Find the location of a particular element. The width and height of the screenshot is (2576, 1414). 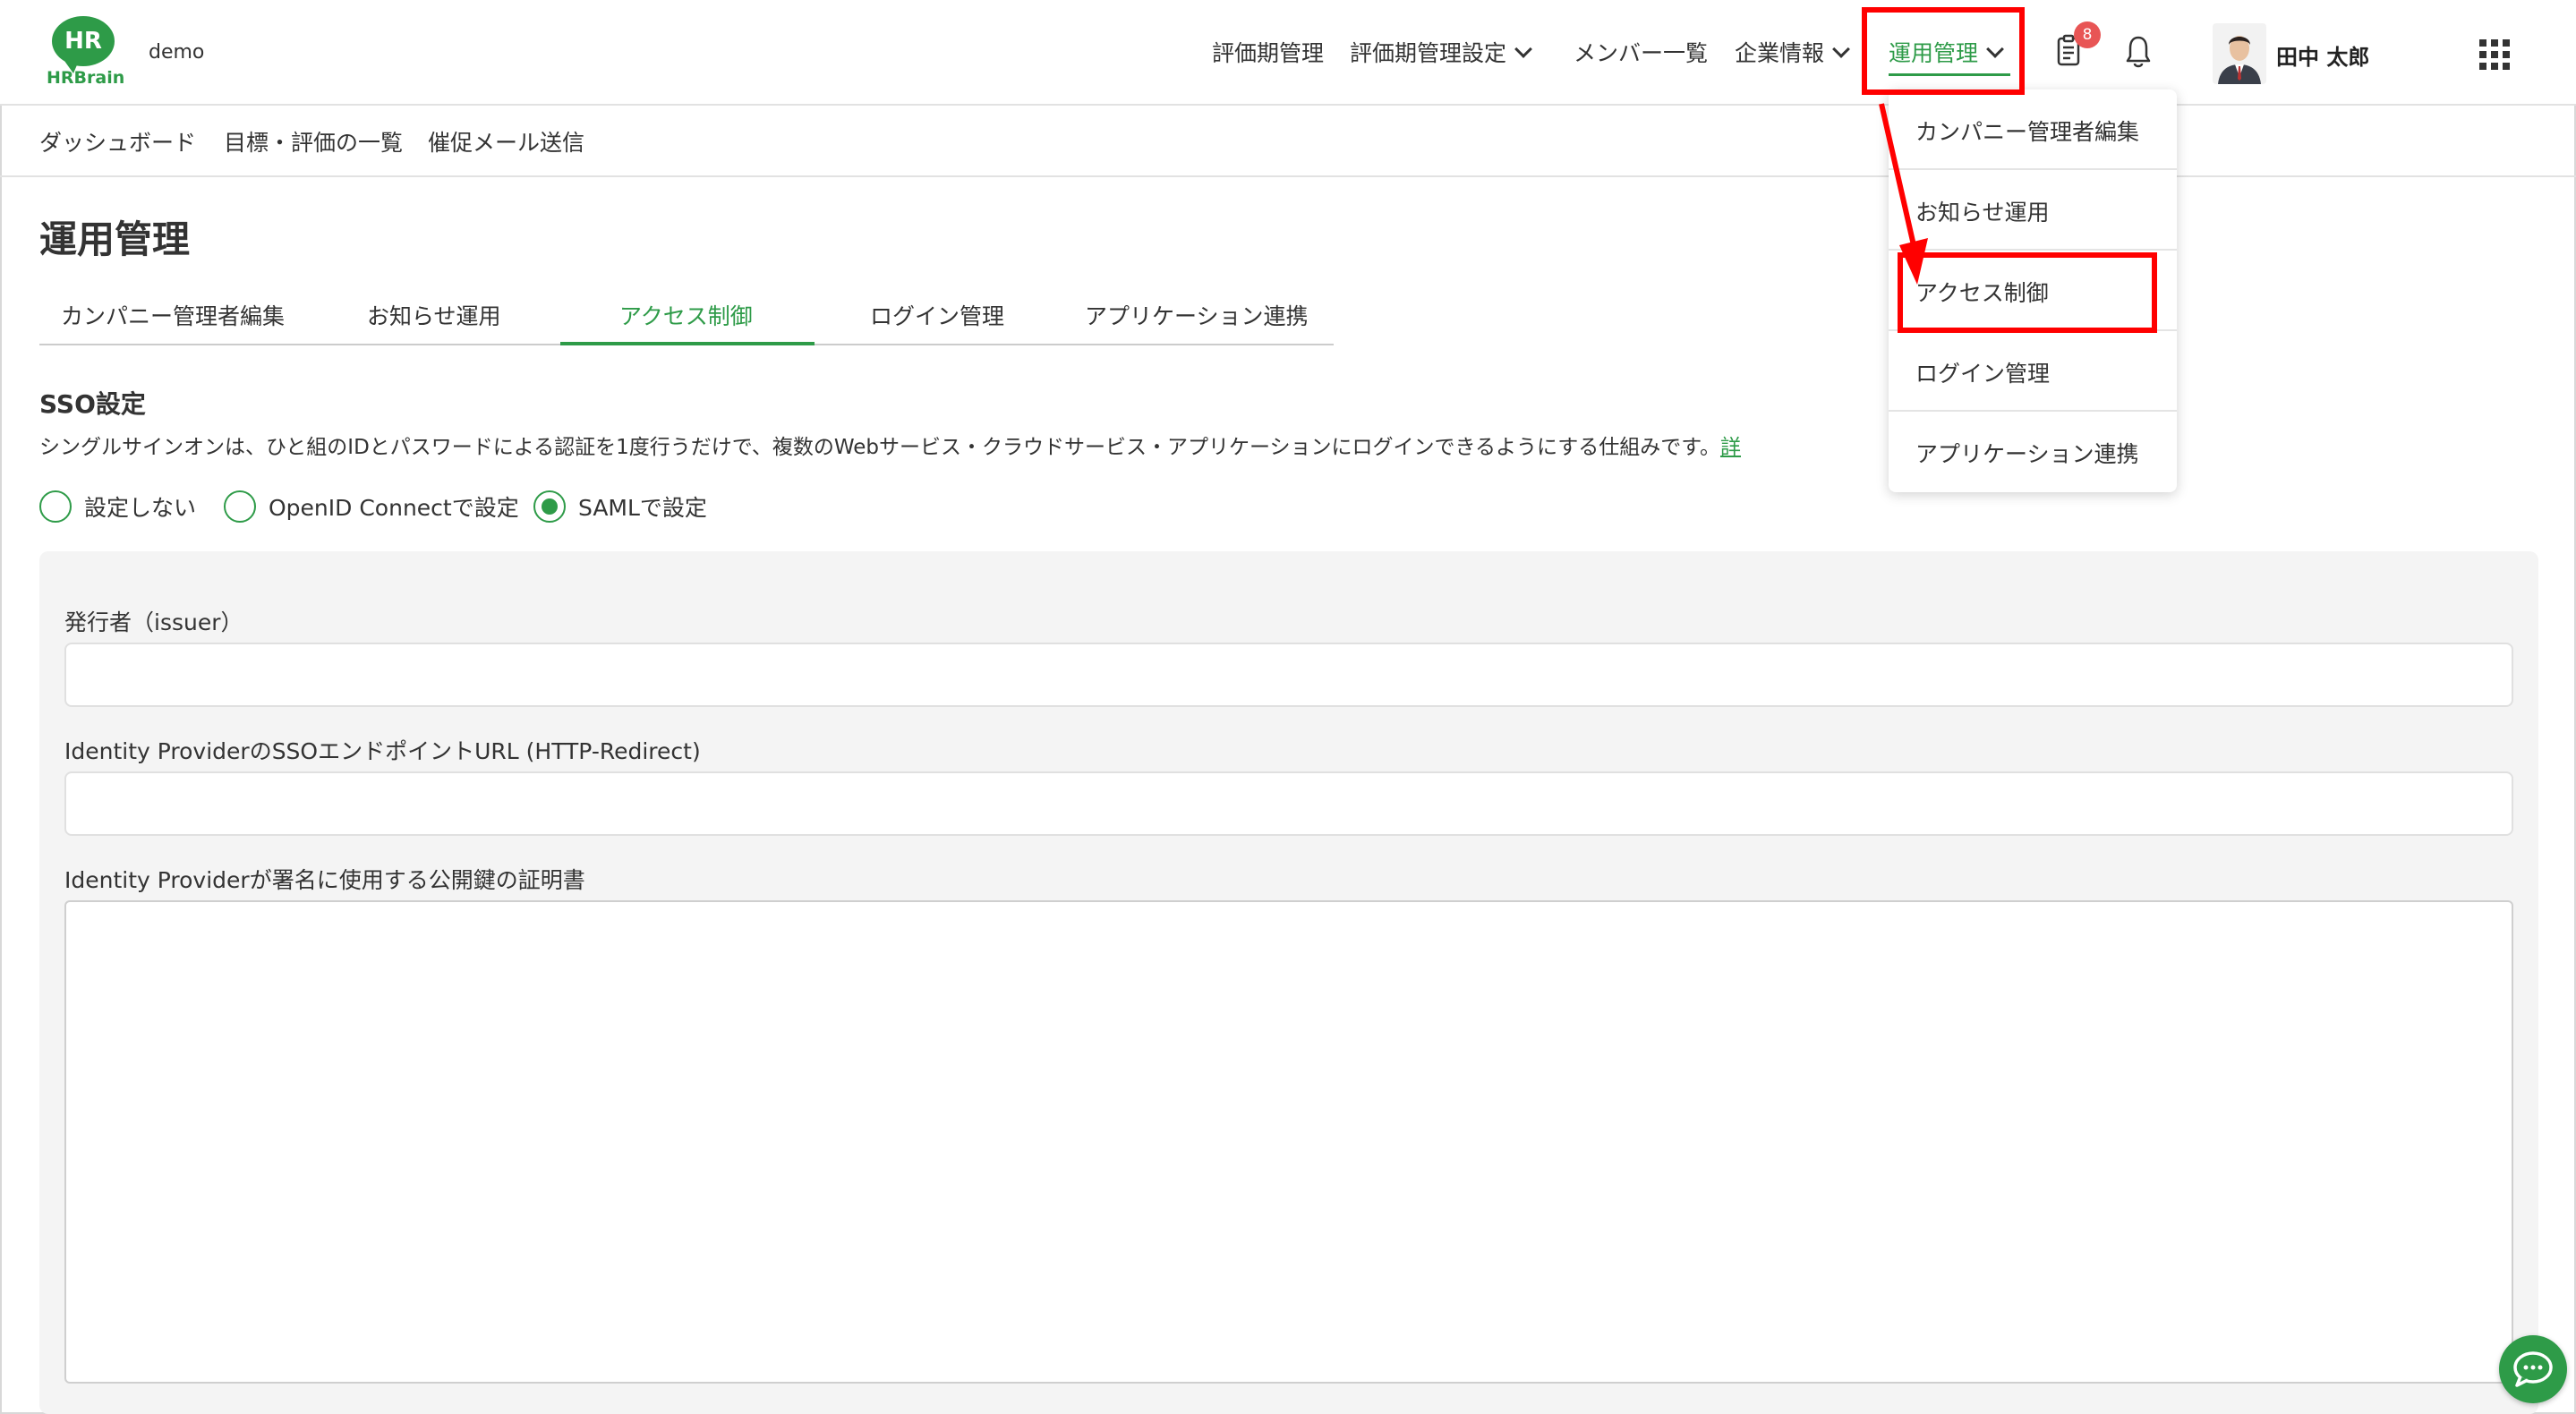

nav-label: 評価期管理 is located at coordinates (1268, 53).